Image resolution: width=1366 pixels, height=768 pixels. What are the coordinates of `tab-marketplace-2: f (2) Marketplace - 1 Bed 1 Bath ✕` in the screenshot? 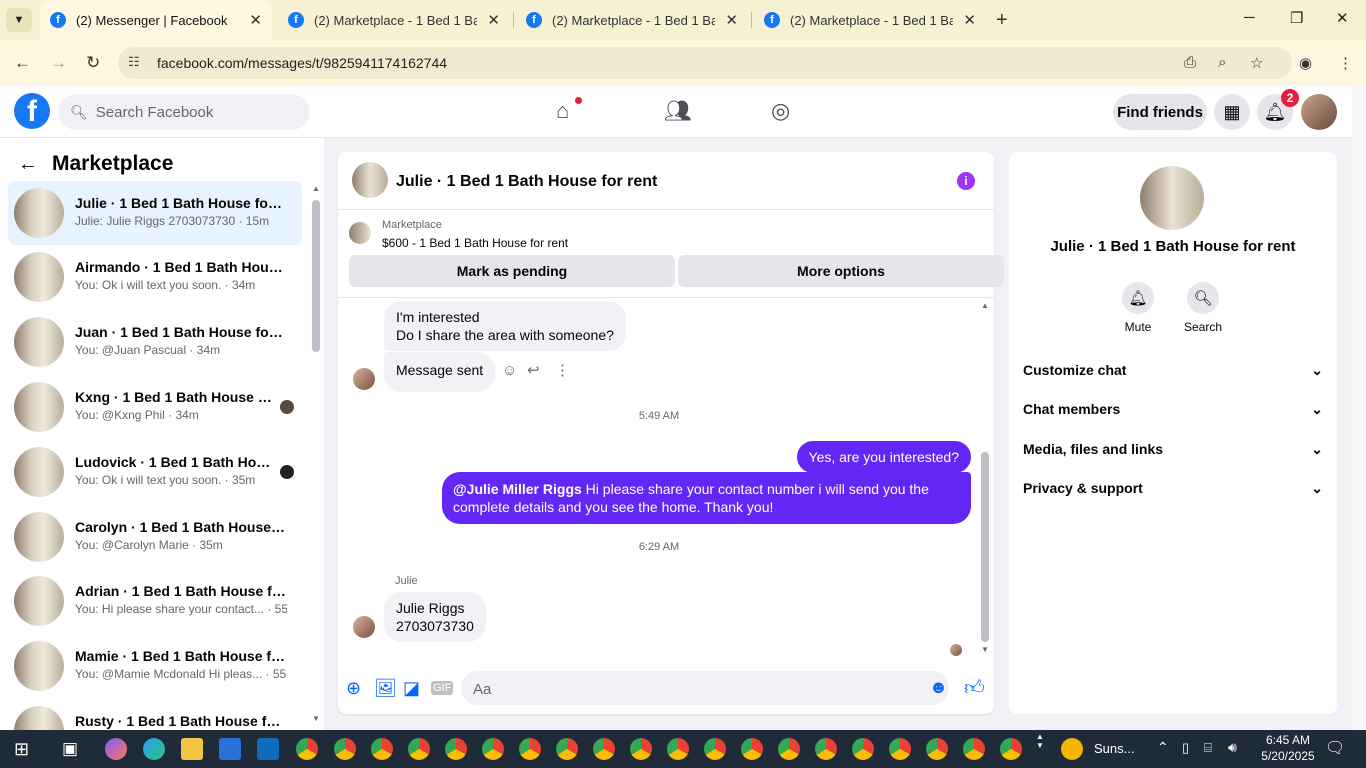 It's located at (632, 20).